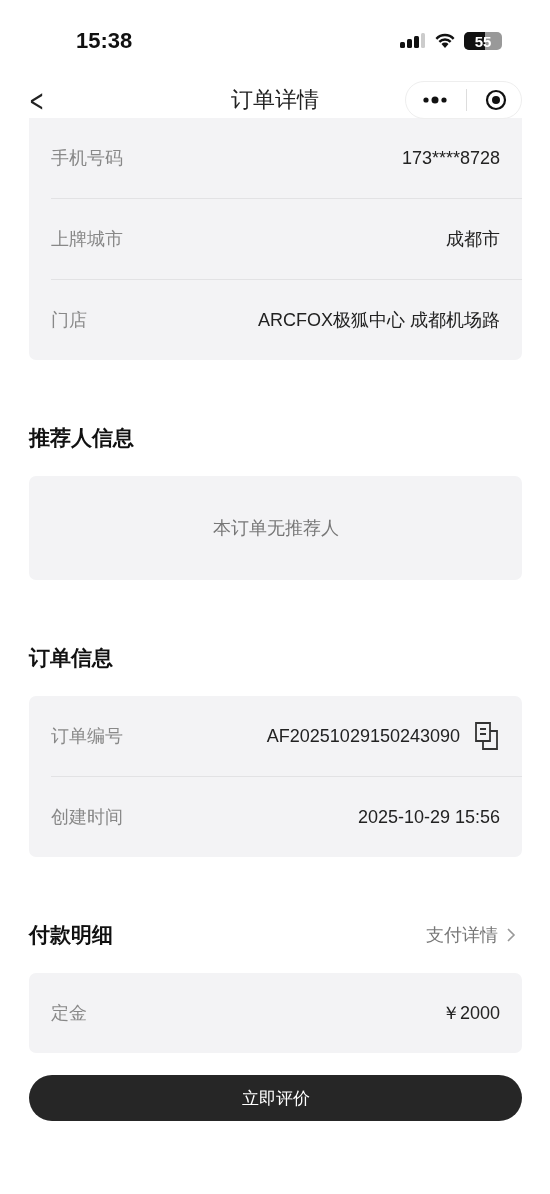  Describe the element at coordinates (496, 100) in the screenshot. I see `close-icon` at that location.